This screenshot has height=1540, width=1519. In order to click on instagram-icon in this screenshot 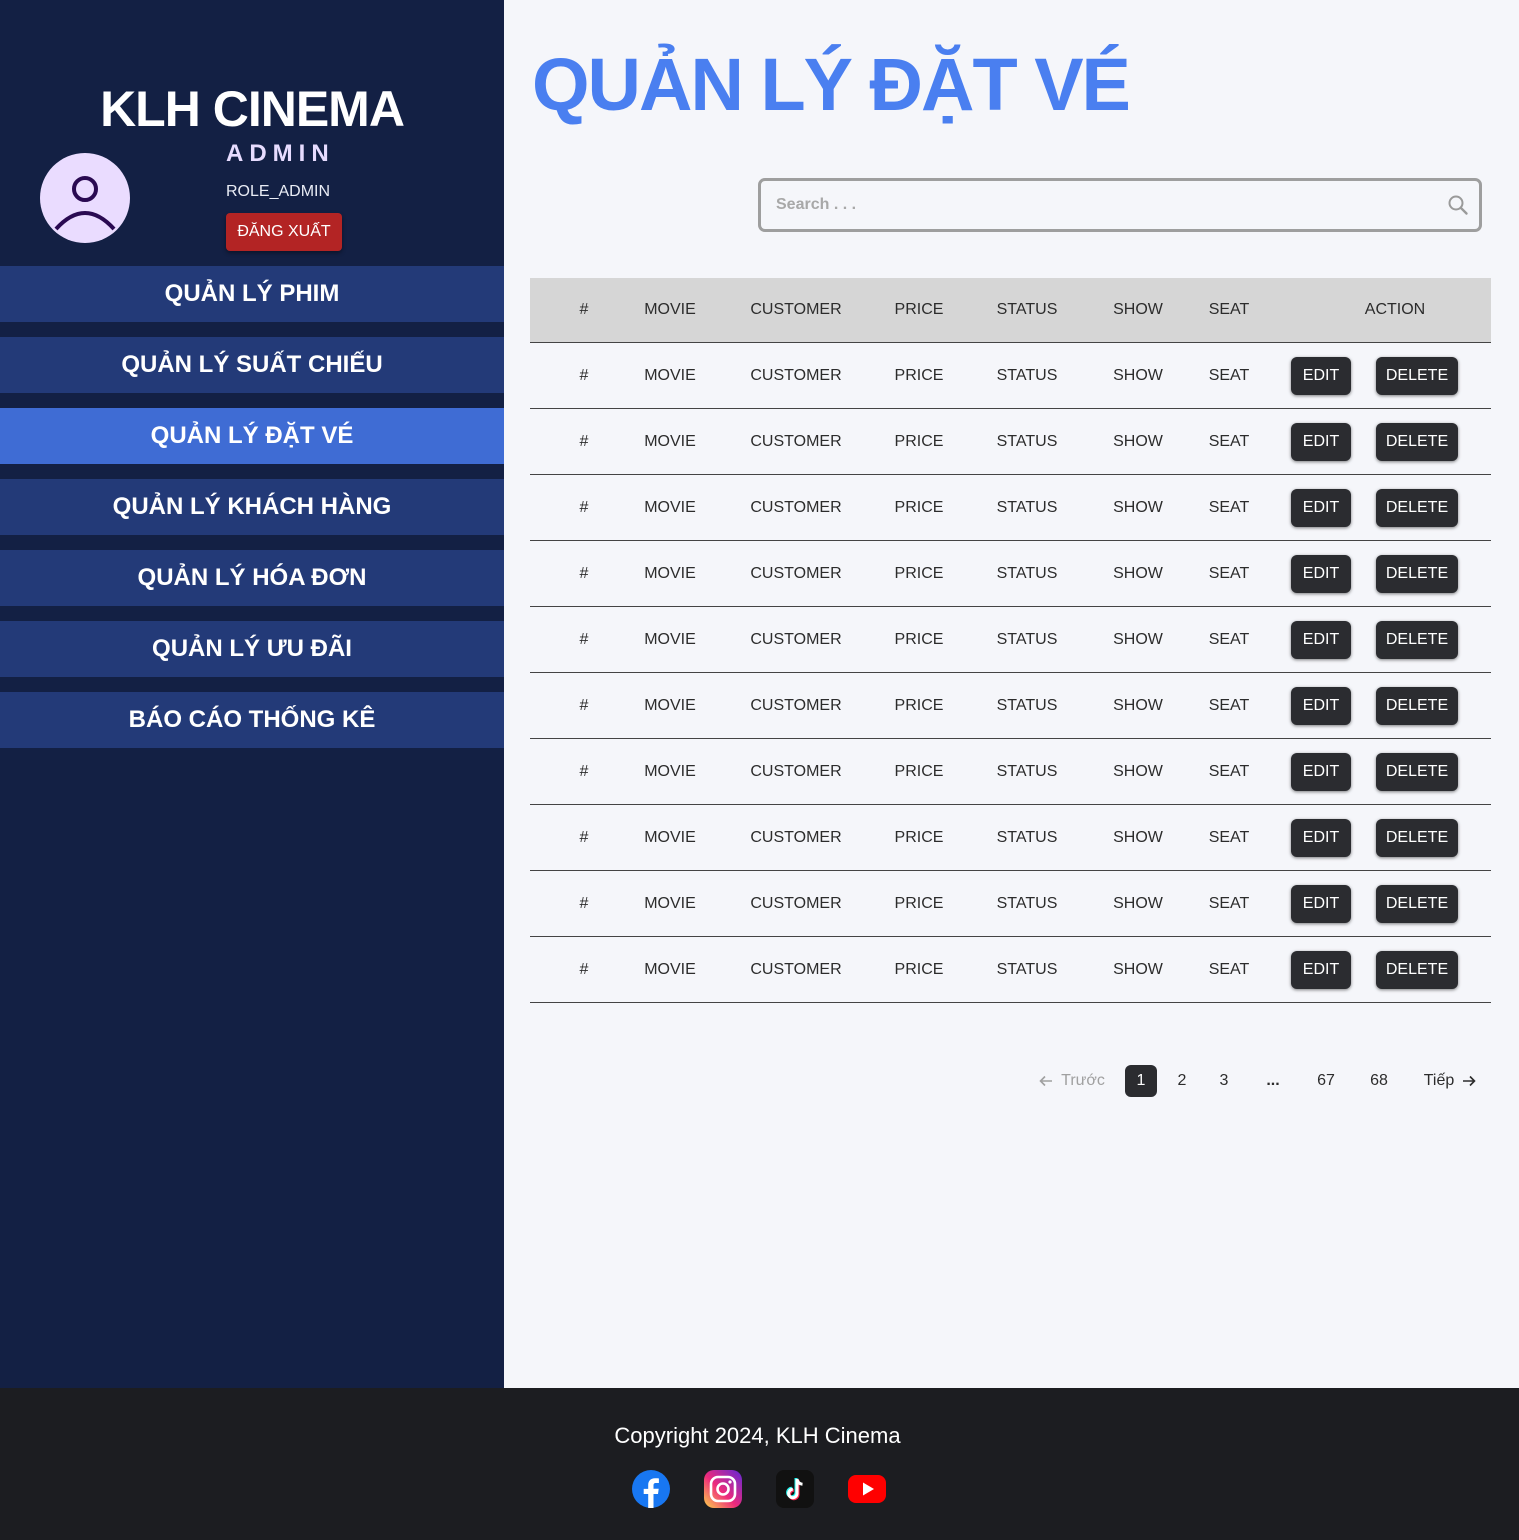, I will do `click(723, 1489)`.